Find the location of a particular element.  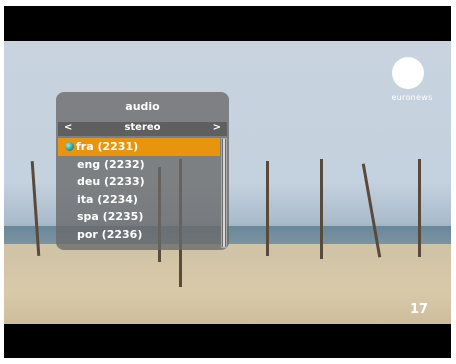

audio-list-scrollbar is located at coordinates (224, 193).